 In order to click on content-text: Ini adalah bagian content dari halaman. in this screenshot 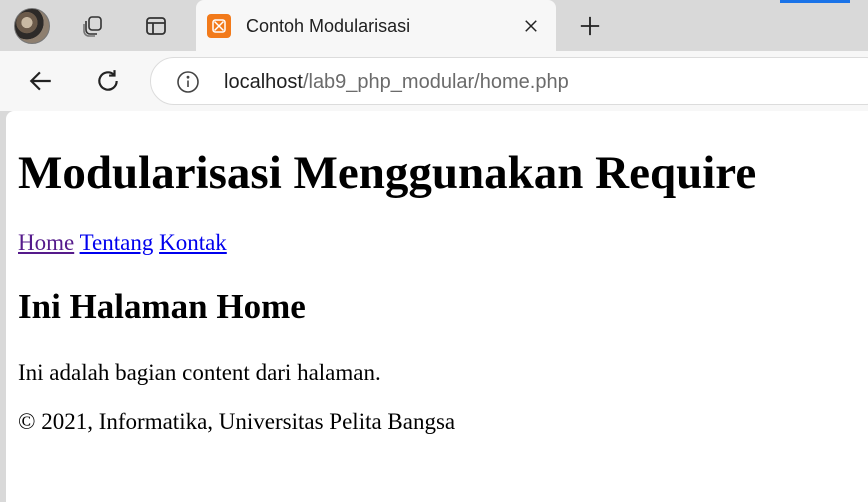, I will do `click(199, 372)`.